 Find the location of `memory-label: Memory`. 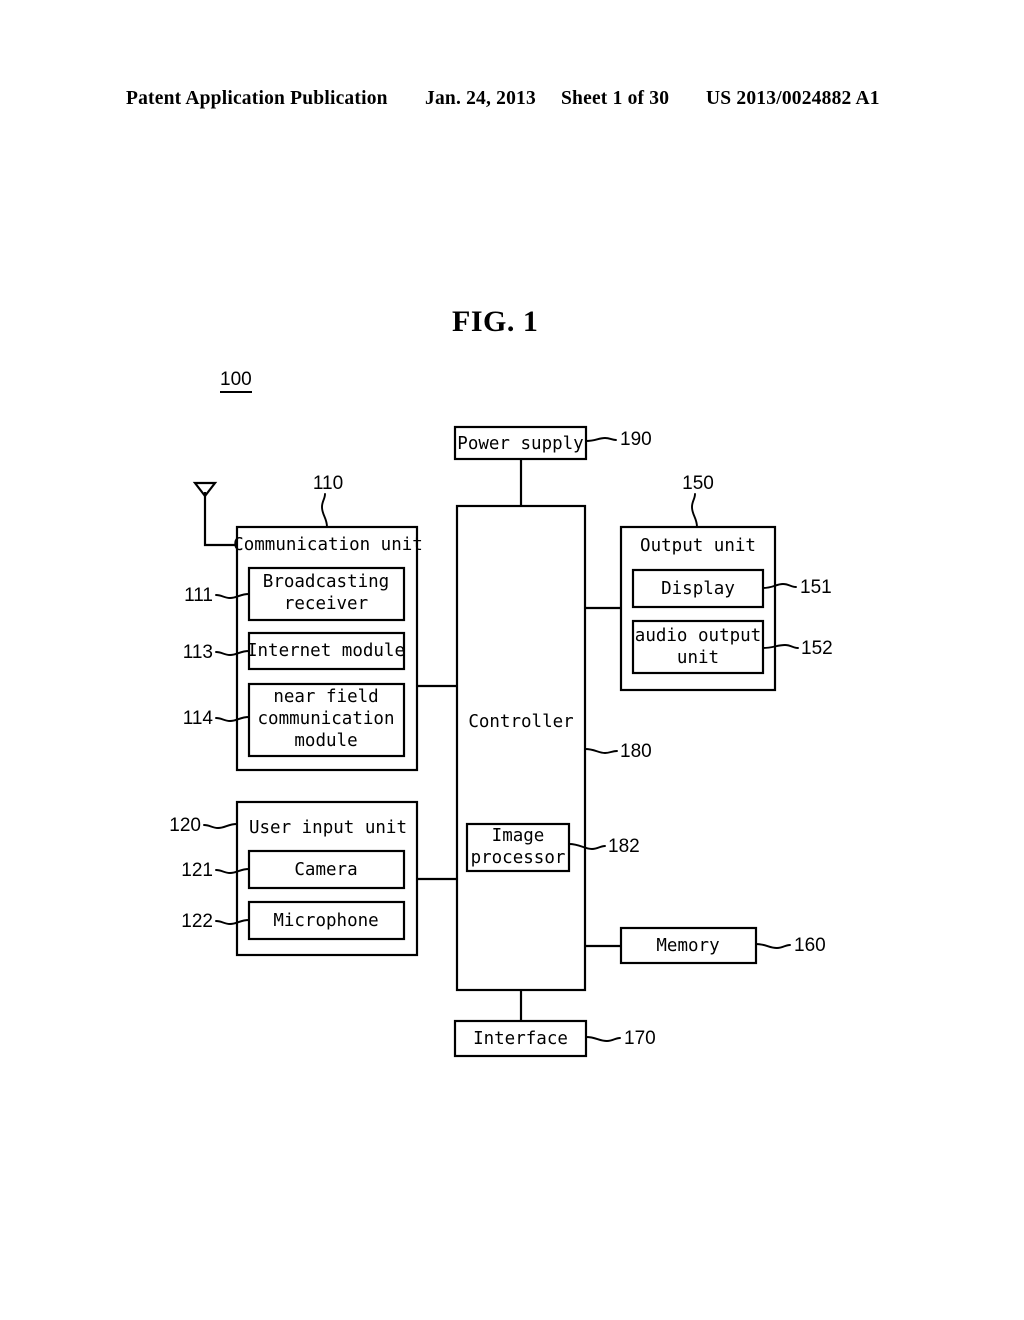

memory-label: Memory is located at coordinates (687, 946).